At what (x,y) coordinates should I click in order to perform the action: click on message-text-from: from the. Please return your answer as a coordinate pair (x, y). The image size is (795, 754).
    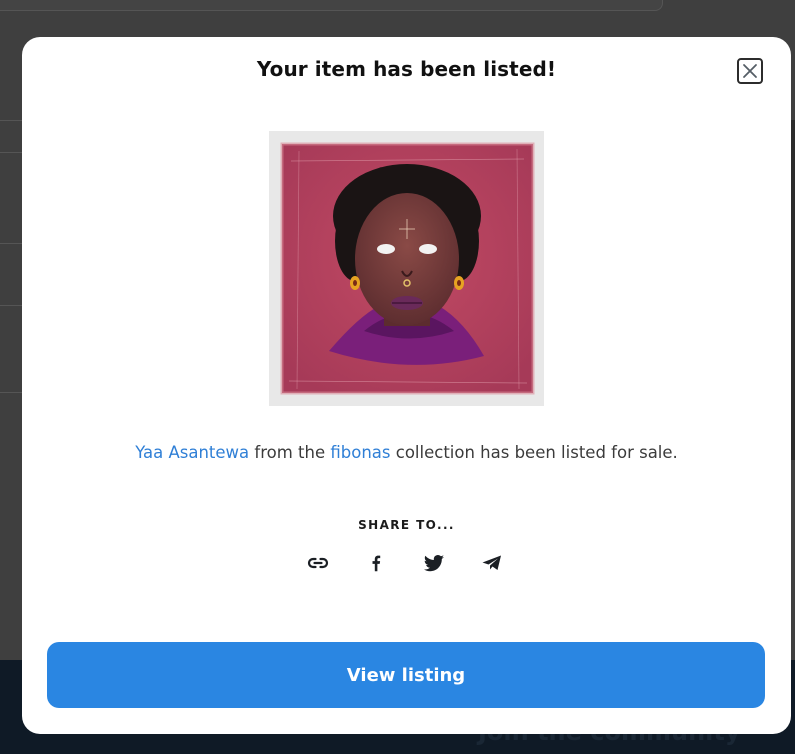
    Looking at the image, I should click on (290, 452).